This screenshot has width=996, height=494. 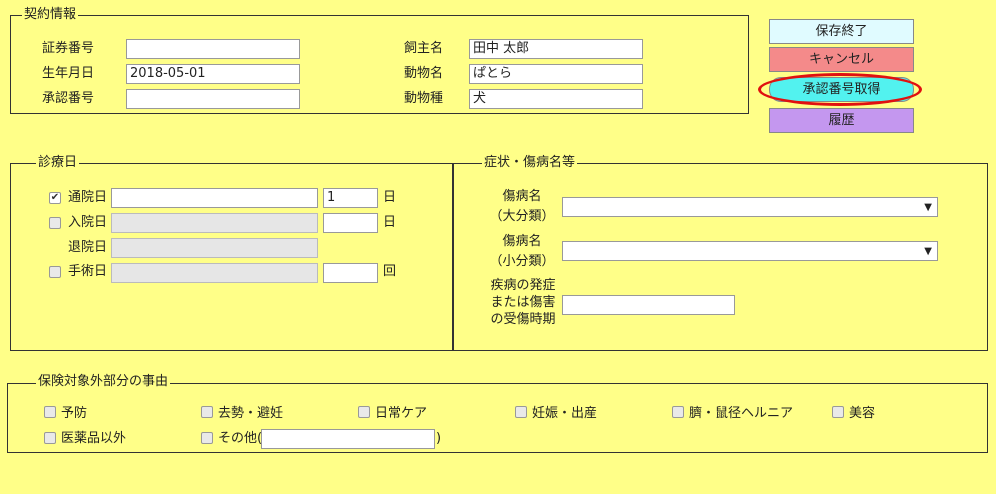 I want to click on outpatient-label: 通院日, so click(x=88, y=197).